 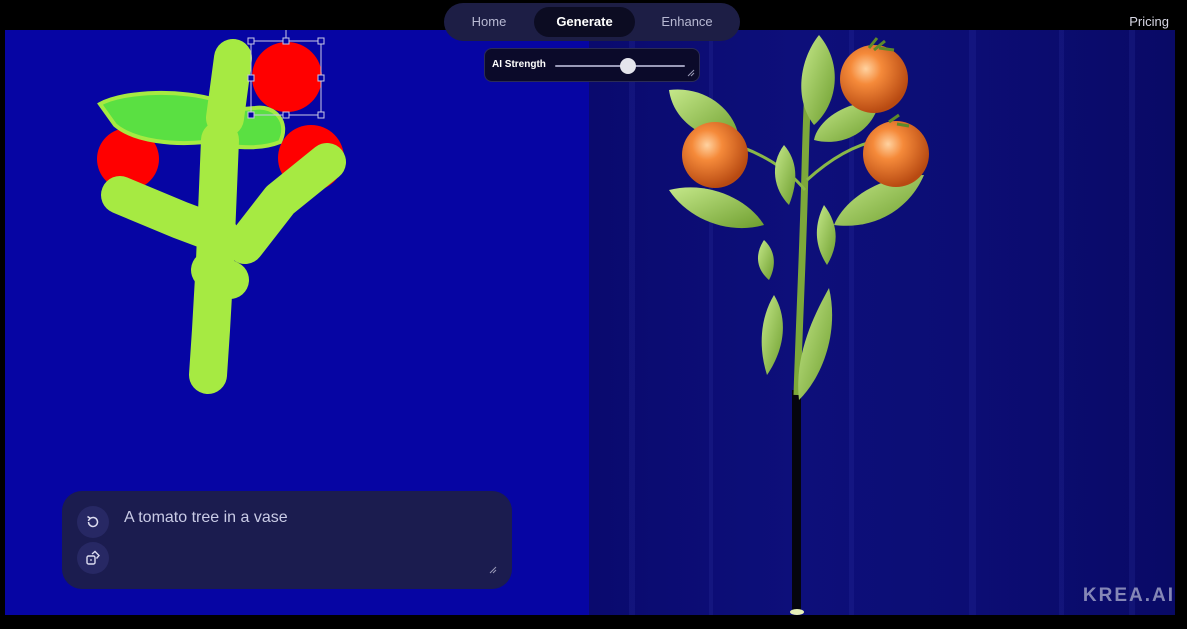 What do you see at coordinates (687, 22) in the screenshot?
I see `tab-enhance: Enhance` at bounding box center [687, 22].